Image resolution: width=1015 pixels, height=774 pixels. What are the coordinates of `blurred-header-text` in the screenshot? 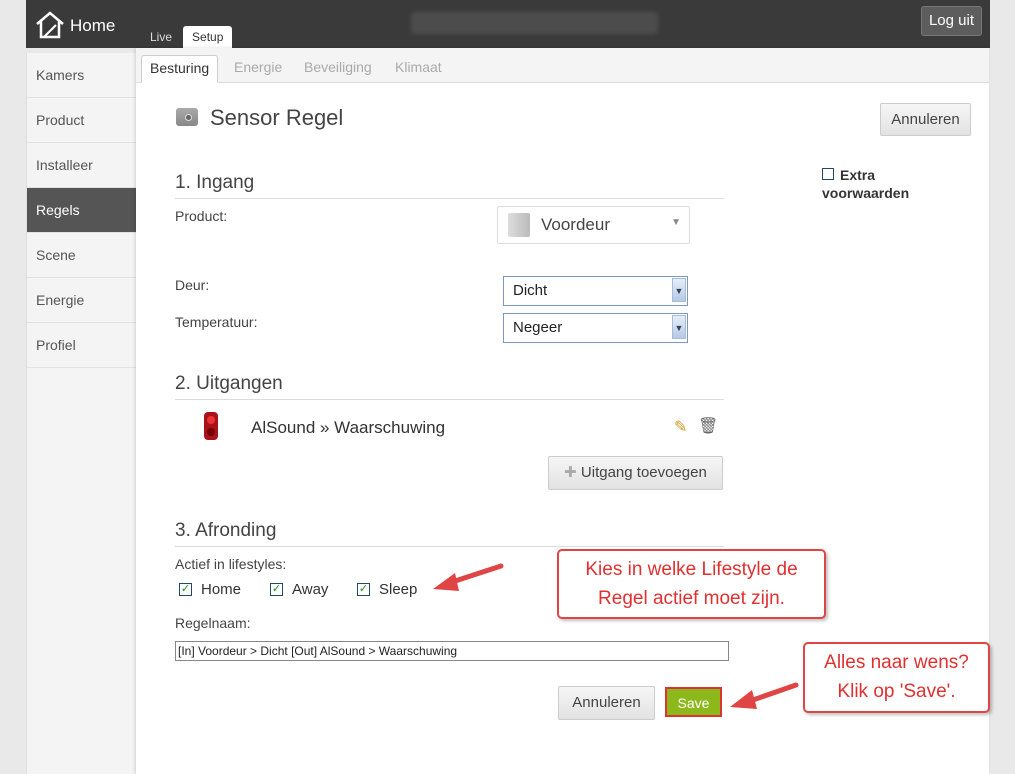 It's located at (534, 23).